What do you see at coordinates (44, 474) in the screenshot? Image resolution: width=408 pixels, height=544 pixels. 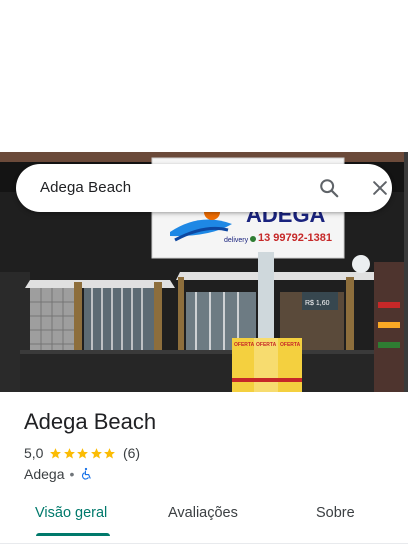 I see `place-category: Adega` at bounding box center [44, 474].